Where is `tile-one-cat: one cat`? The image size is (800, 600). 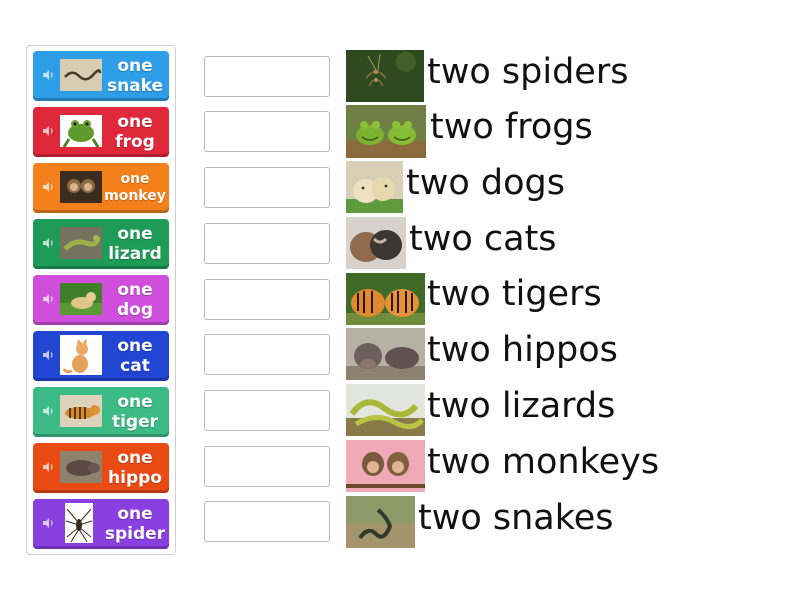
tile-one-cat: one cat is located at coordinates (101, 356).